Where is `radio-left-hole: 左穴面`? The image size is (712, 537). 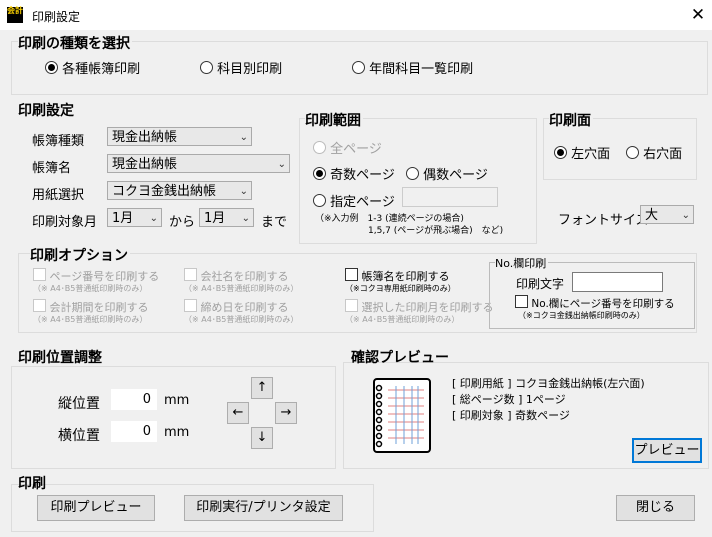 radio-left-hole: 左穴面 is located at coordinates (582, 152).